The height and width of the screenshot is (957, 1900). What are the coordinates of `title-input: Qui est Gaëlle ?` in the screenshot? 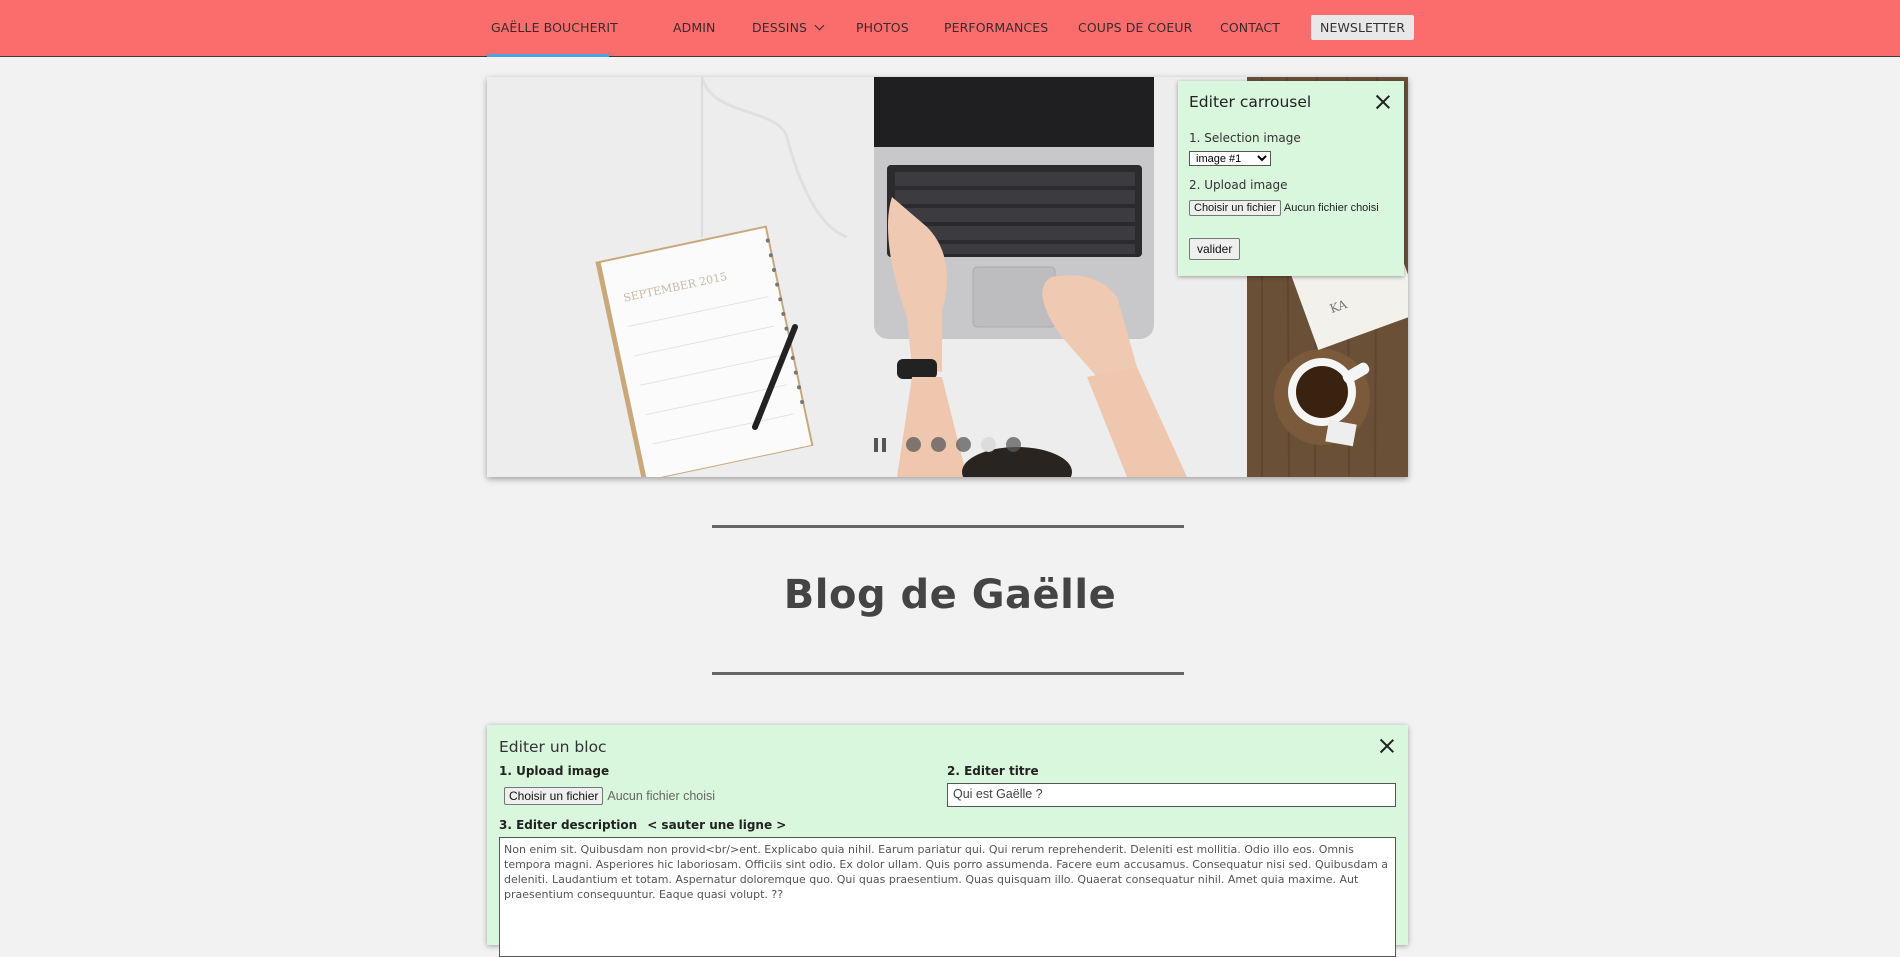 It's located at (1171, 795).